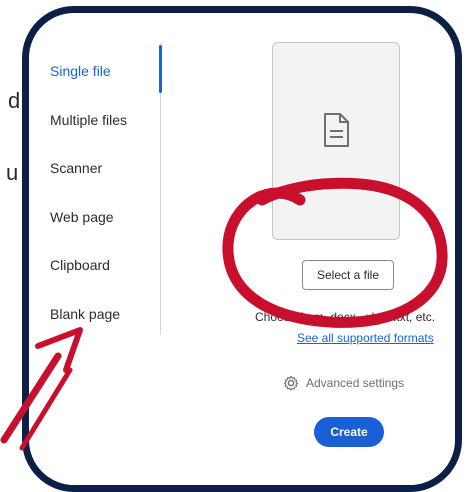 This screenshot has width=473, height=492. Describe the element at coordinates (365, 338) in the screenshot. I see `supported-formats-link: See all supported formats` at that location.